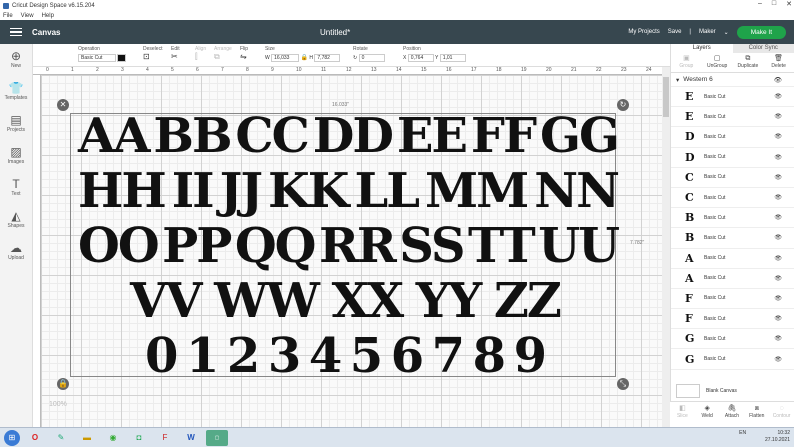  Describe the element at coordinates (732, 117) in the screenshot. I see `layer-item: E Basic Cut 👁` at that location.